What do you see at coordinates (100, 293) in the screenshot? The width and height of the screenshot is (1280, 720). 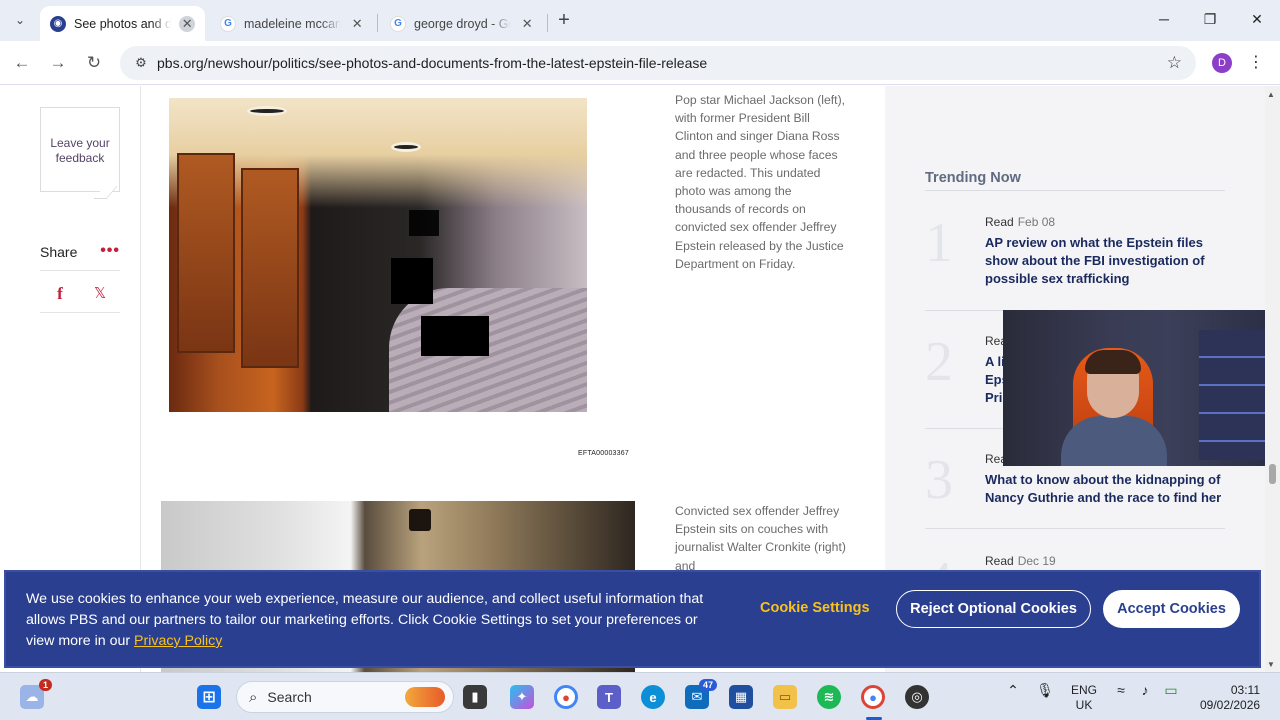 I see `x-icon: 𝕏` at bounding box center [100, 293].